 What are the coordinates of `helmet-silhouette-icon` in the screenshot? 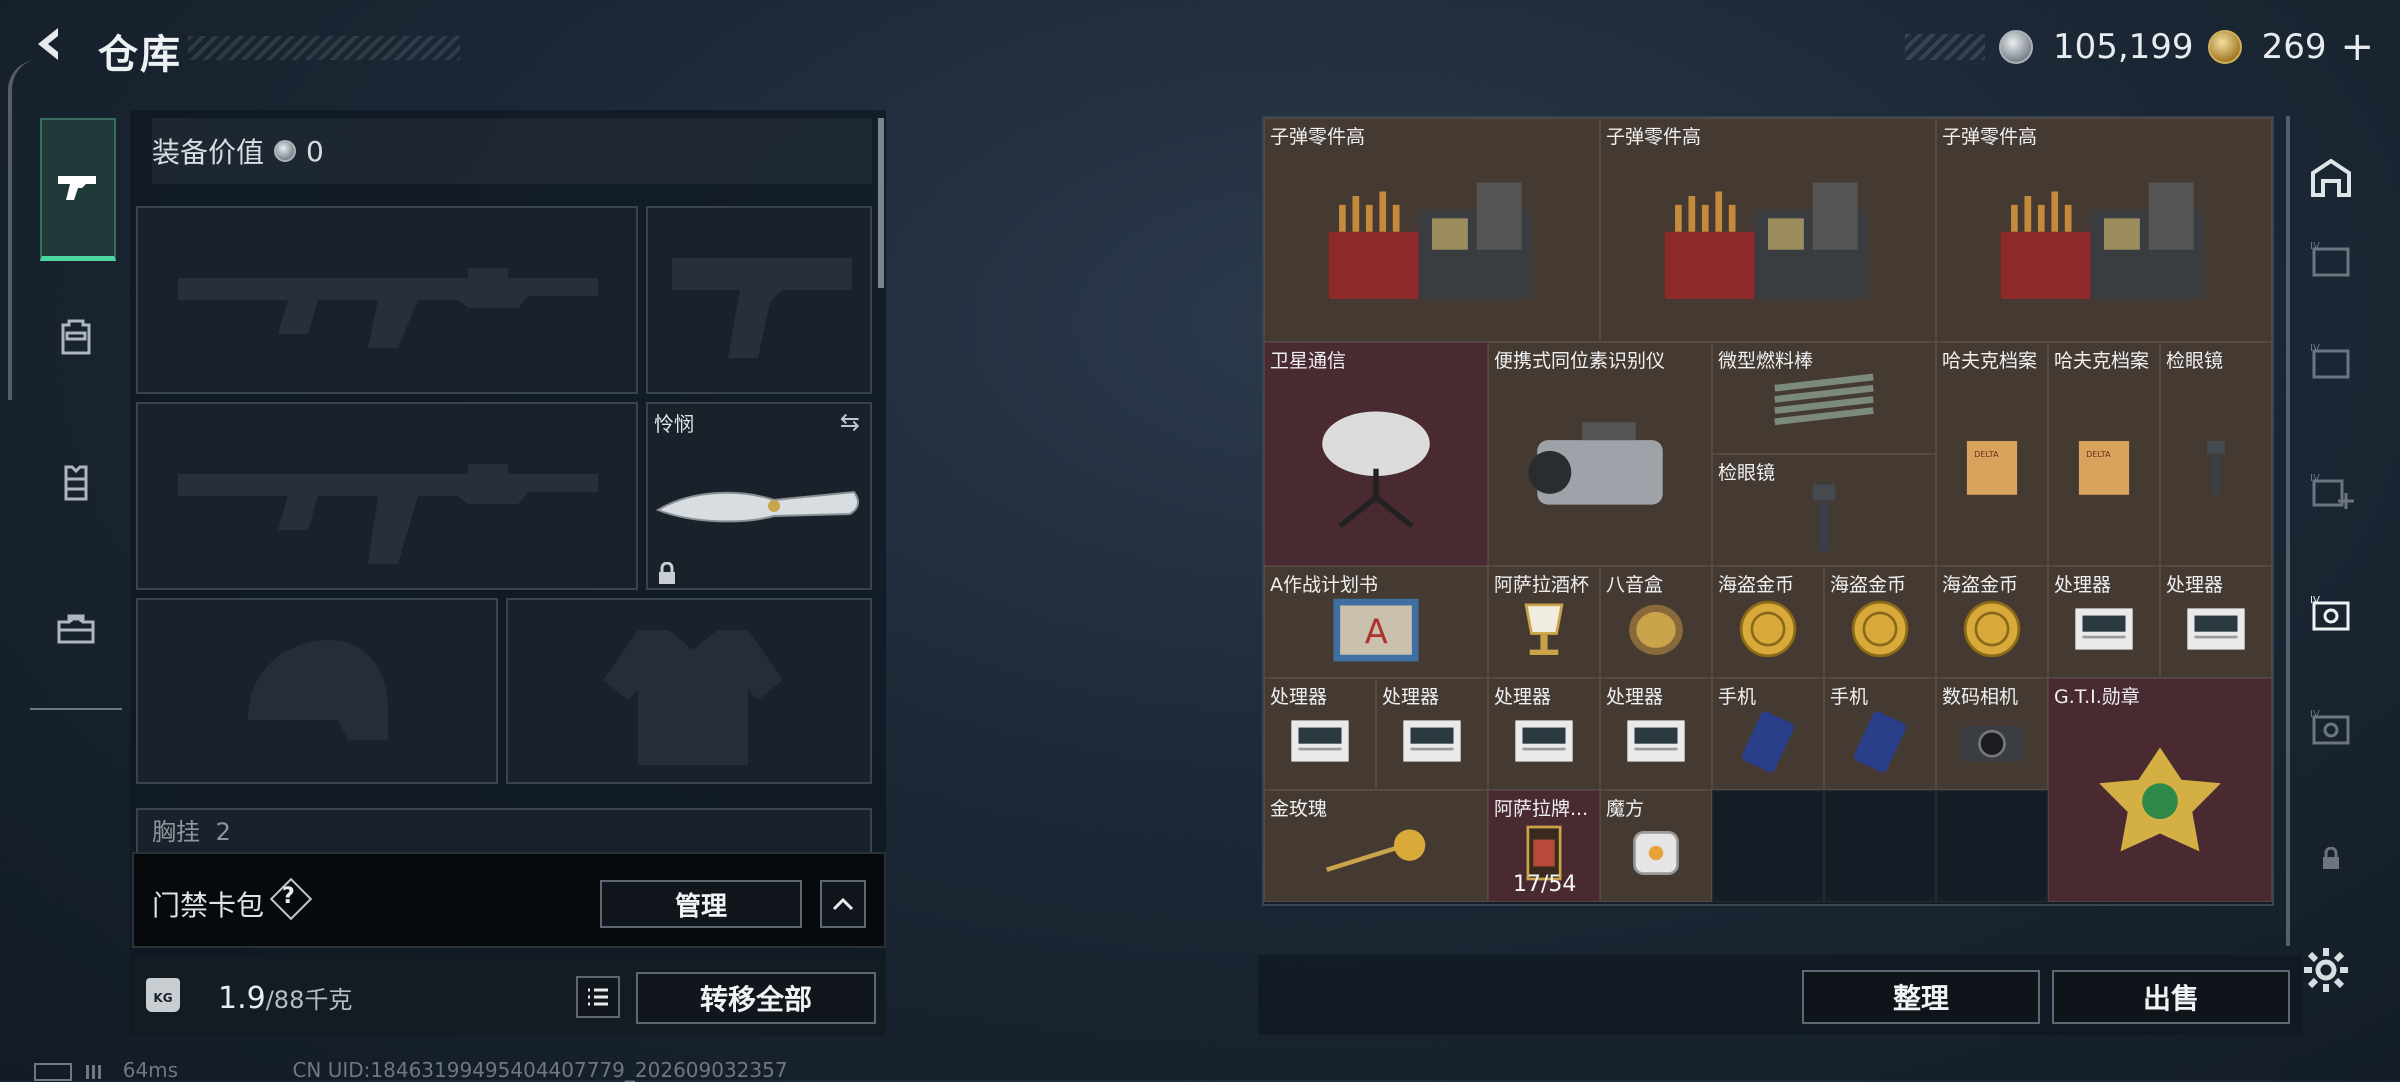 It's located at (318, 690).